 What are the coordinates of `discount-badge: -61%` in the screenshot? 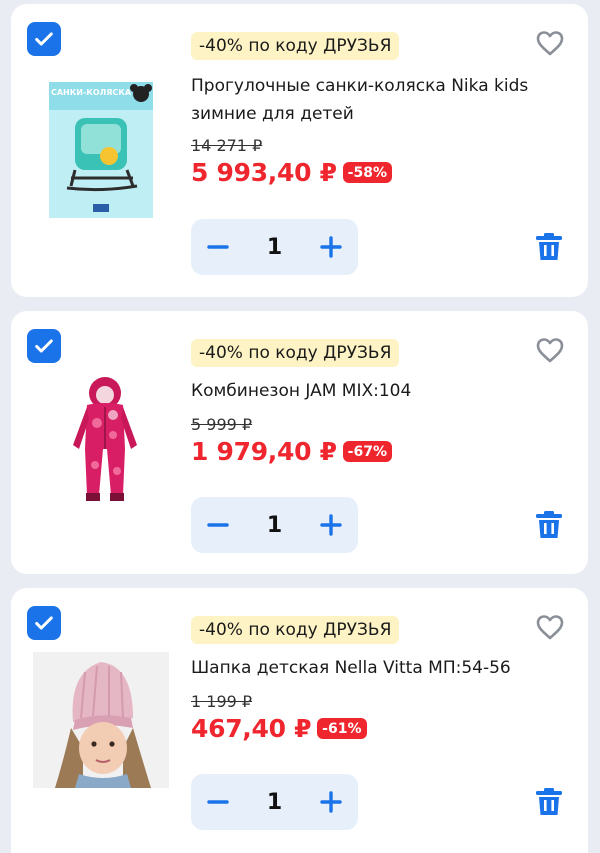 It's located at (342, 728).